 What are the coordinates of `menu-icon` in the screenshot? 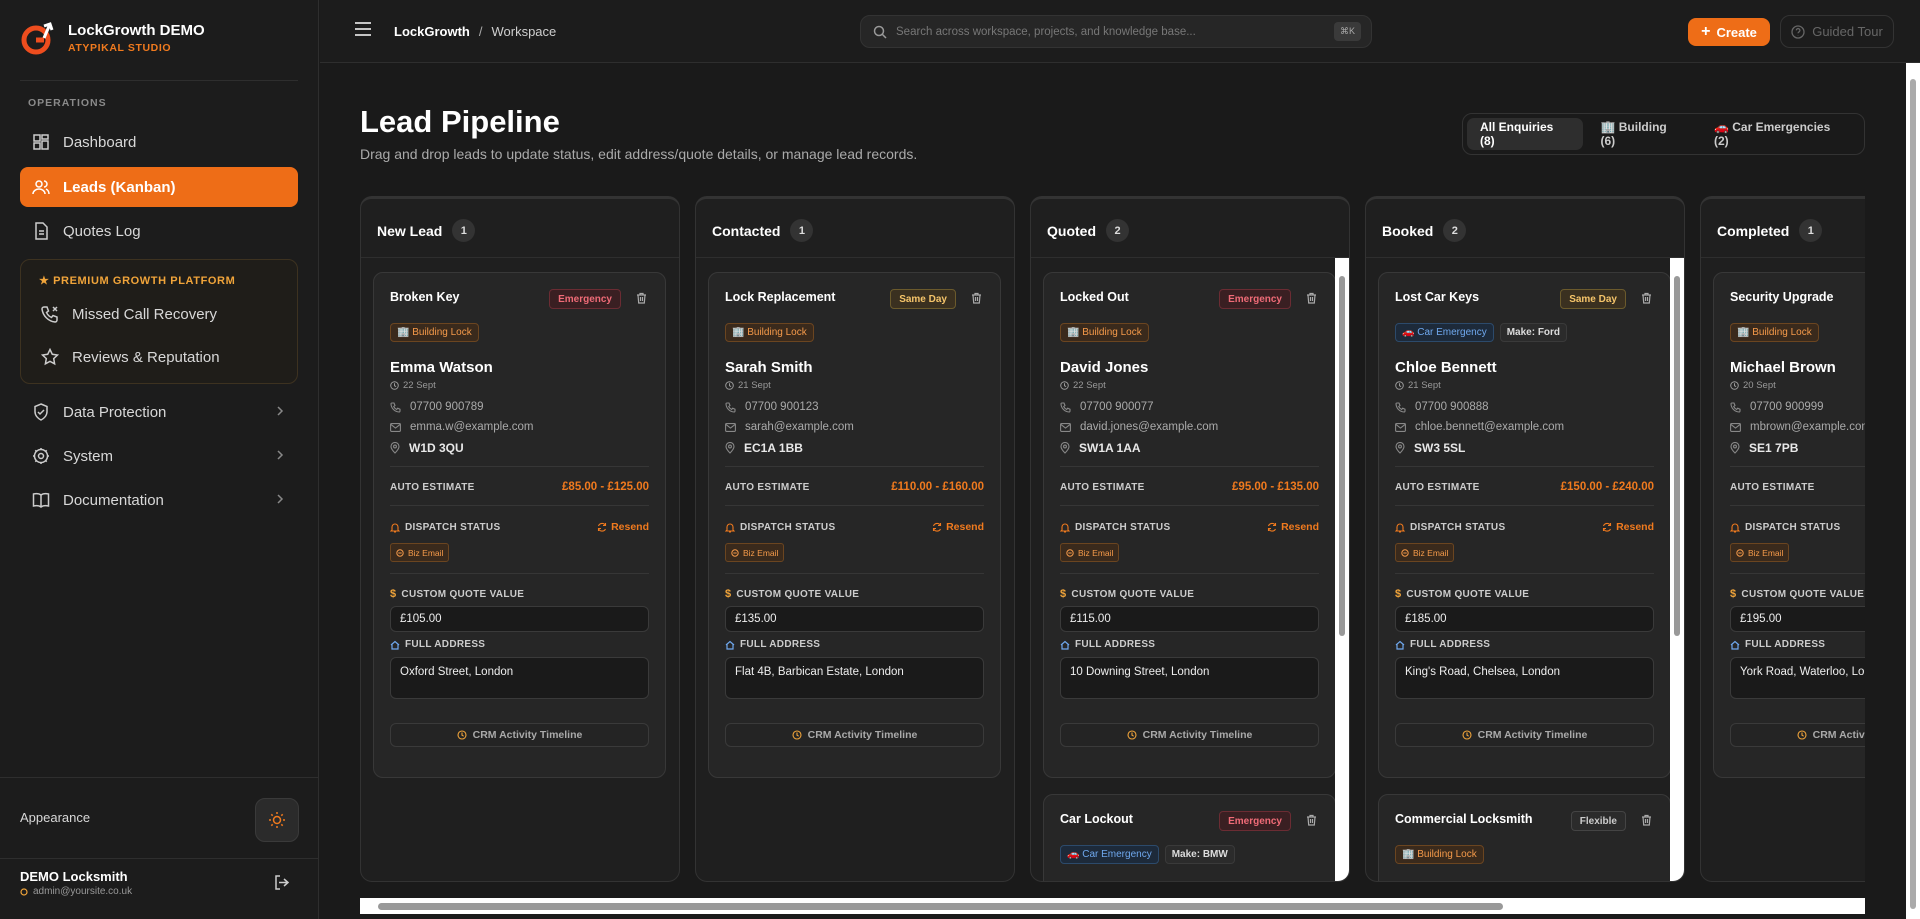 It's located at (363, 29).